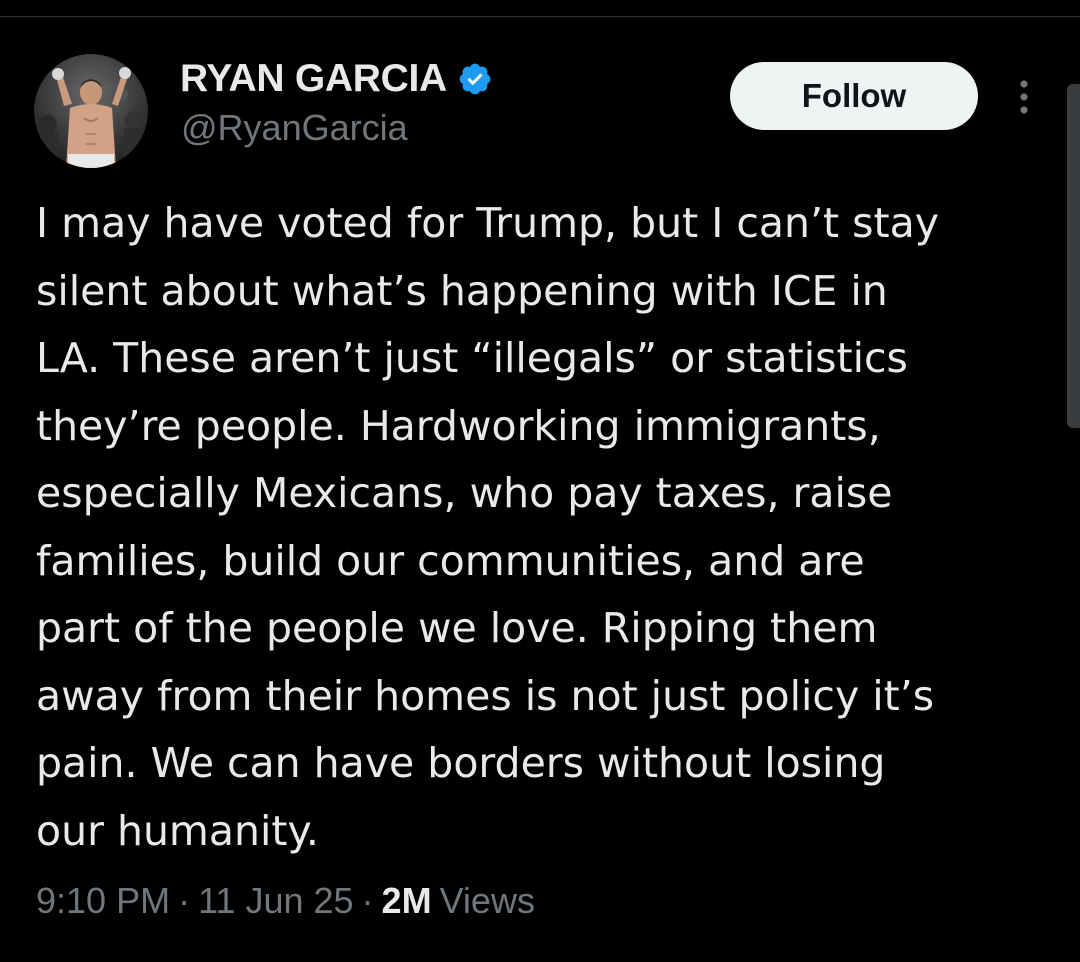 Image resolution: width=1080 pixels, height=962 pixels. I want to click on tweet-meta: 9:10 PM · 11 Jun 25 · 2M Views, so click(285, 904).